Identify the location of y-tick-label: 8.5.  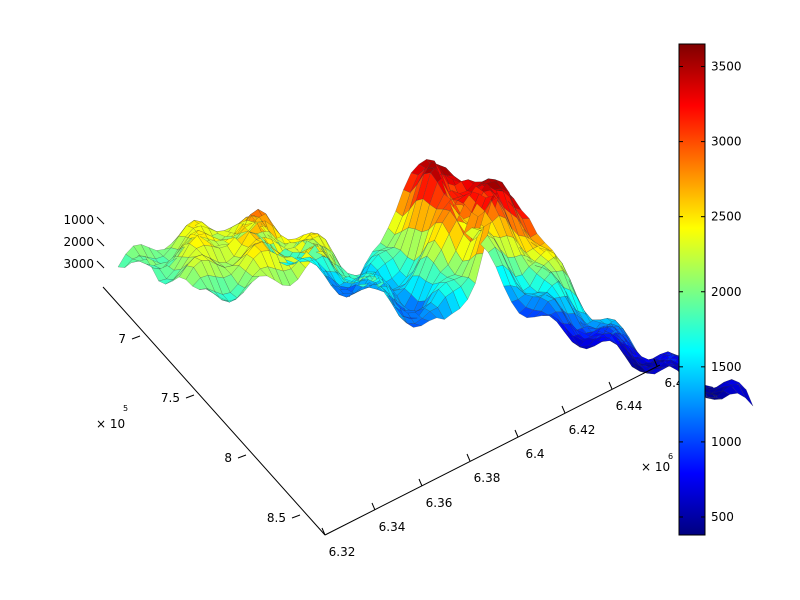
(276, 518).